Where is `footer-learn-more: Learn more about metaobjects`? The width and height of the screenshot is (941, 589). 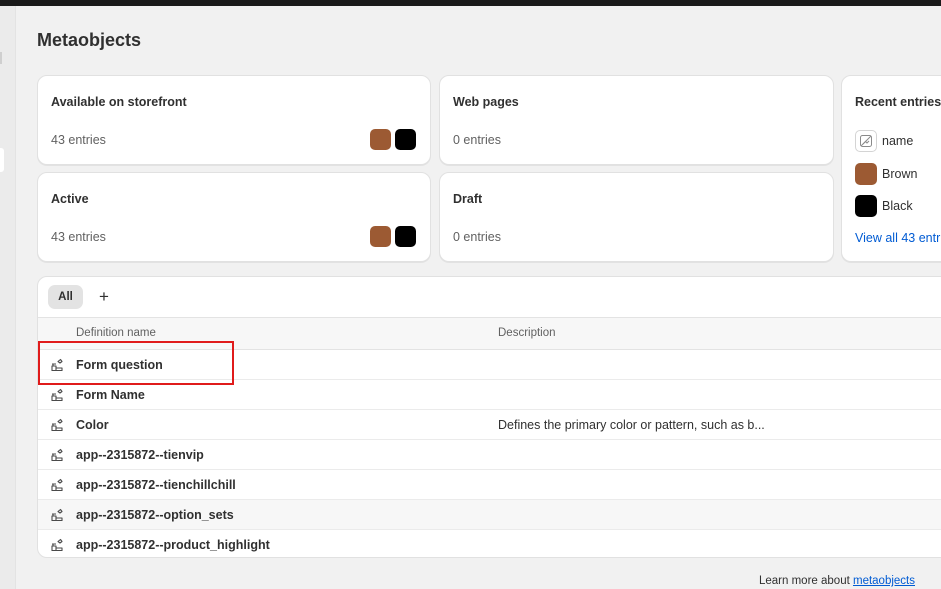 footer-learn-more: Learn more about metaobjects is located at coordinates (837, 581).